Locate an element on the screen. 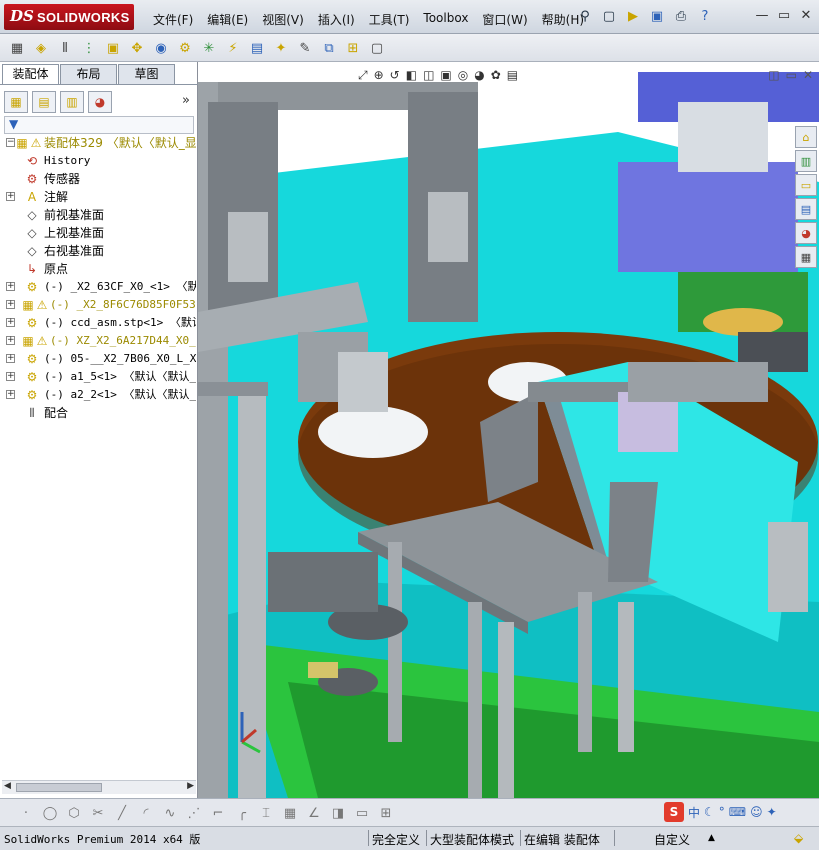 The image size is (819, 850). scene-icon: ✿ is located at coordinates (496, 75).